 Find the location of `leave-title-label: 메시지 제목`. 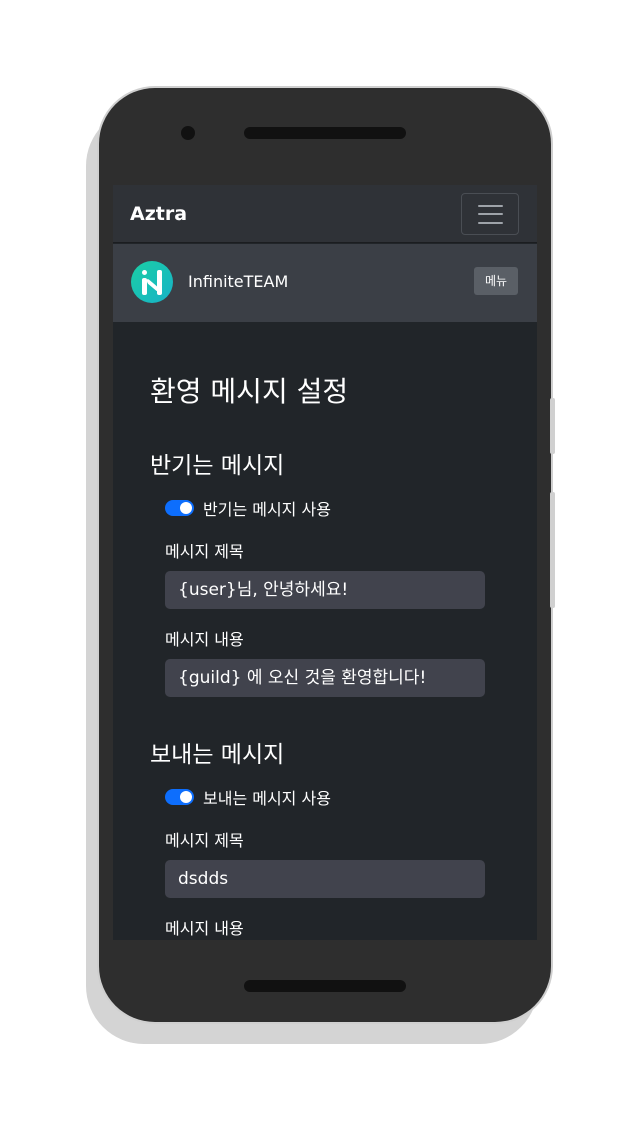

leave-title-label: 메시지 제목 is located at coordinates (204, 840).